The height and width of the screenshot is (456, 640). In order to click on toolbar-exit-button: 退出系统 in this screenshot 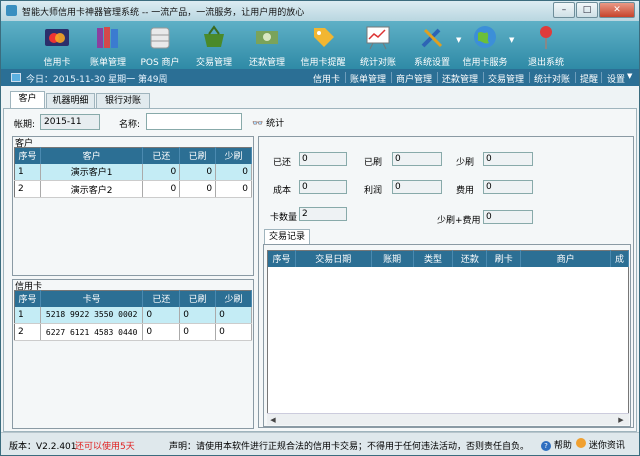, I will do `click(546, 45)`.